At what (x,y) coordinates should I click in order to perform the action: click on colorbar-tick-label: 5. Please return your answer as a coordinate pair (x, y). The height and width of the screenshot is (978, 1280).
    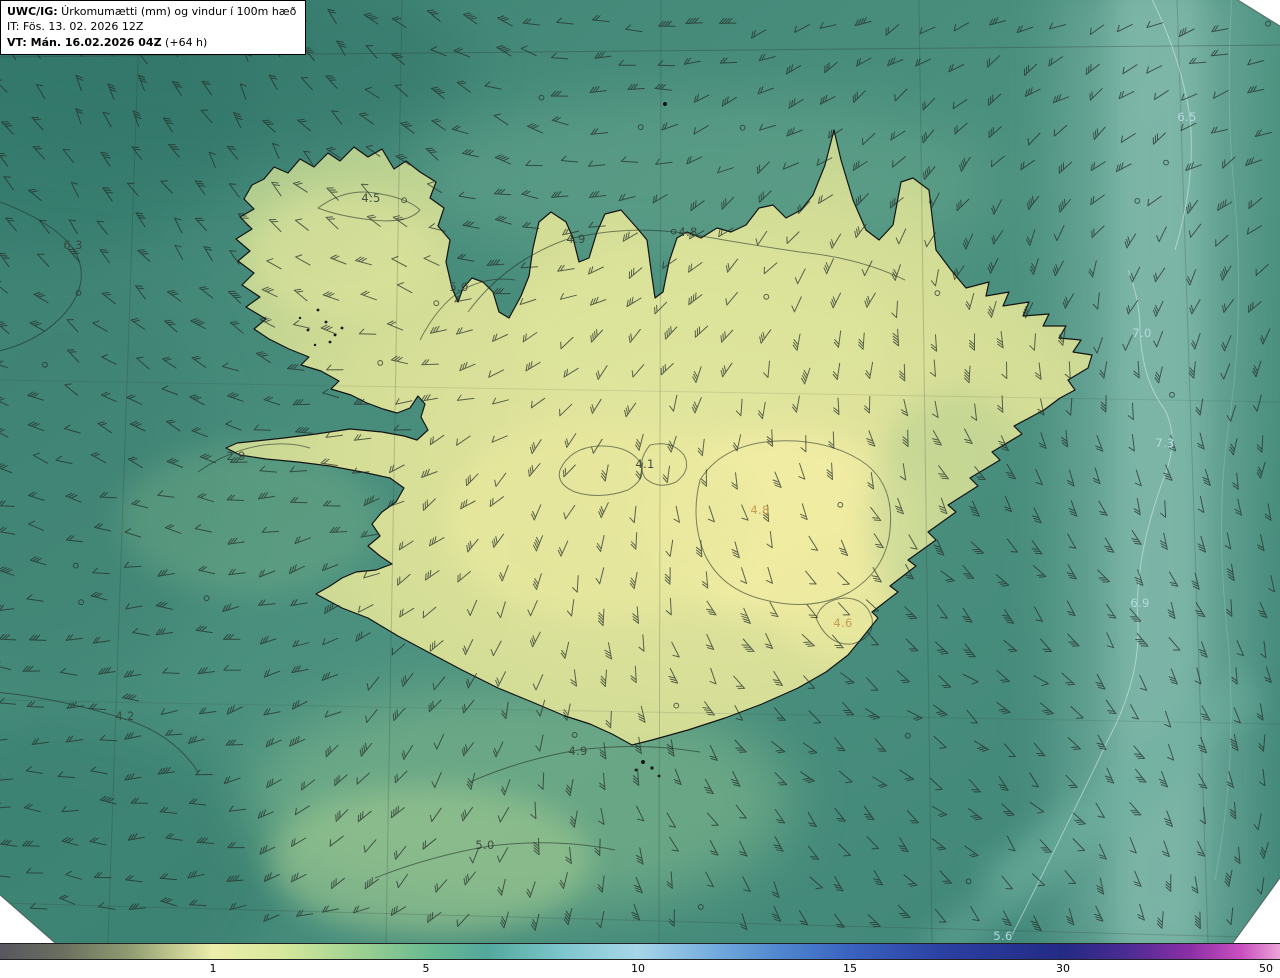
    Looking at the image, I should click on (426, 968).